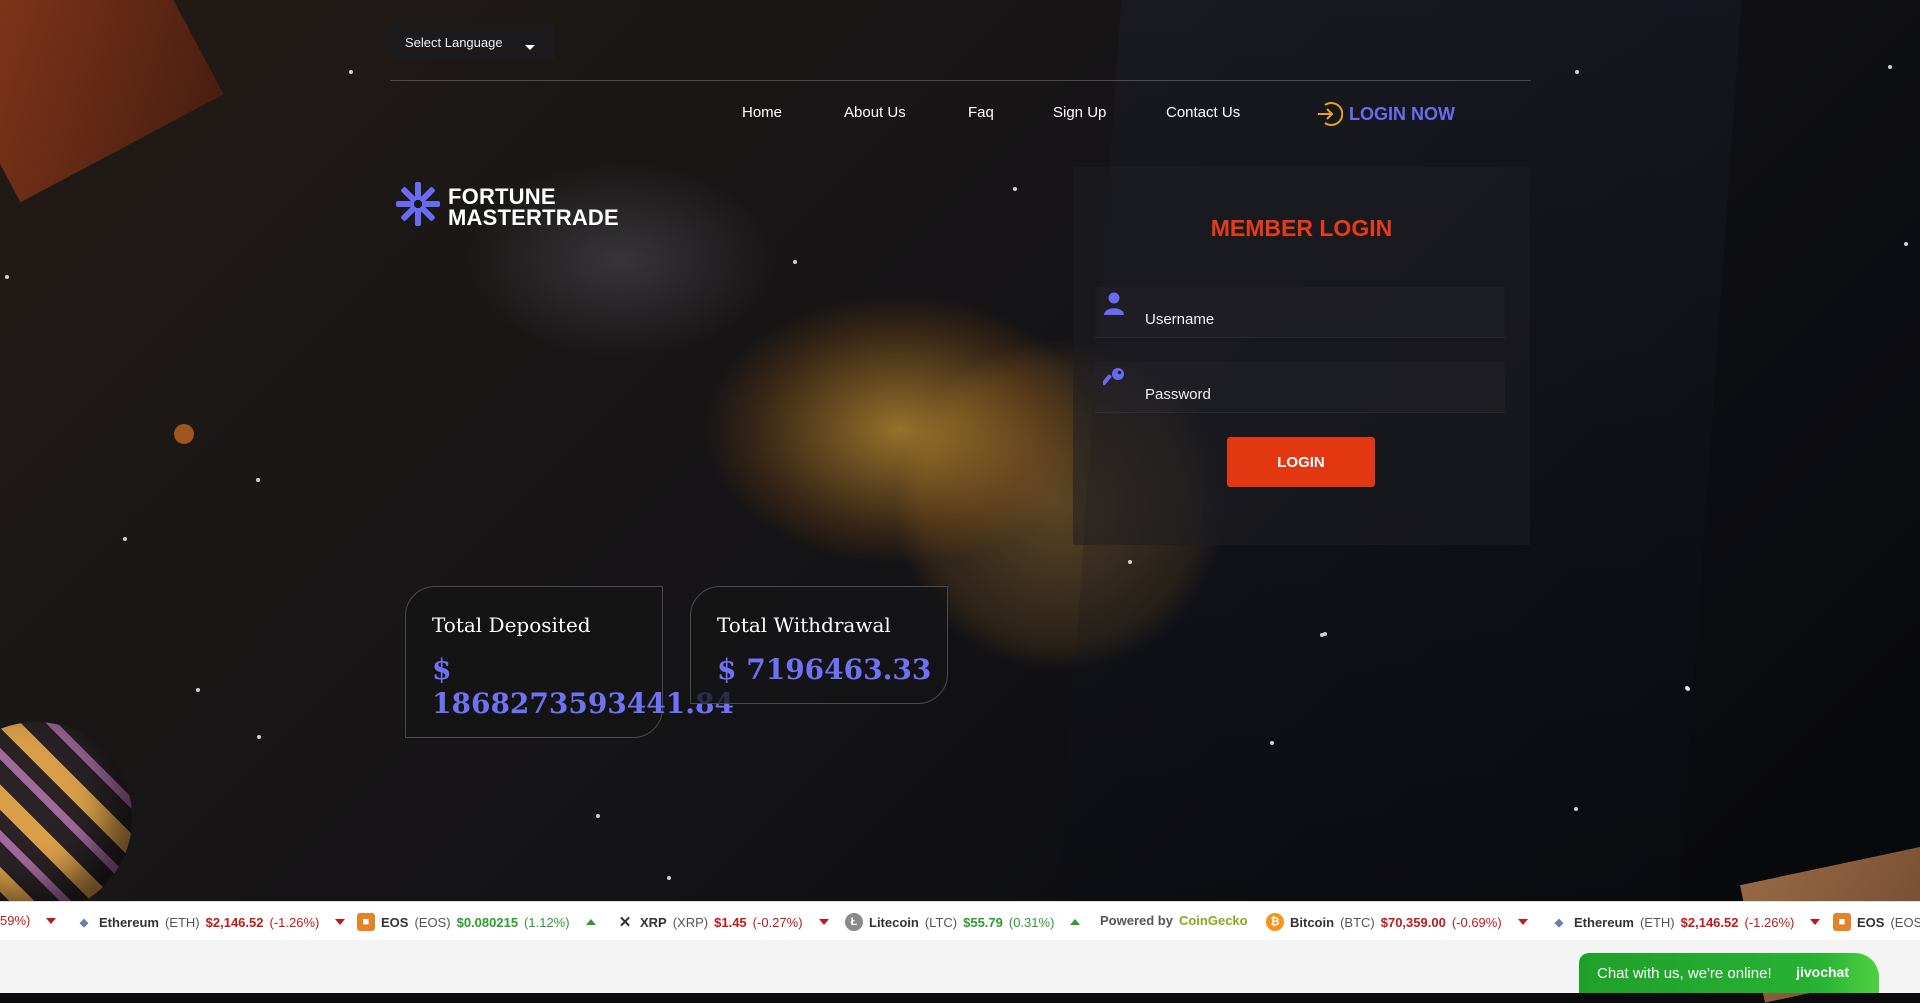 The image size is (1920, 1003). Describe the element at coordinates (1476, 922) in the screenshot. I see `coin-change: (-0.69%)` at that location.